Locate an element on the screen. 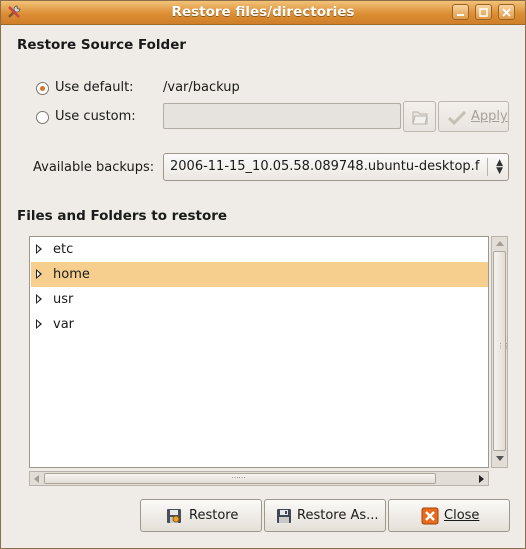 This screenshot has height=549, width=526. close-label: Close is located at coordinates (462, 515).